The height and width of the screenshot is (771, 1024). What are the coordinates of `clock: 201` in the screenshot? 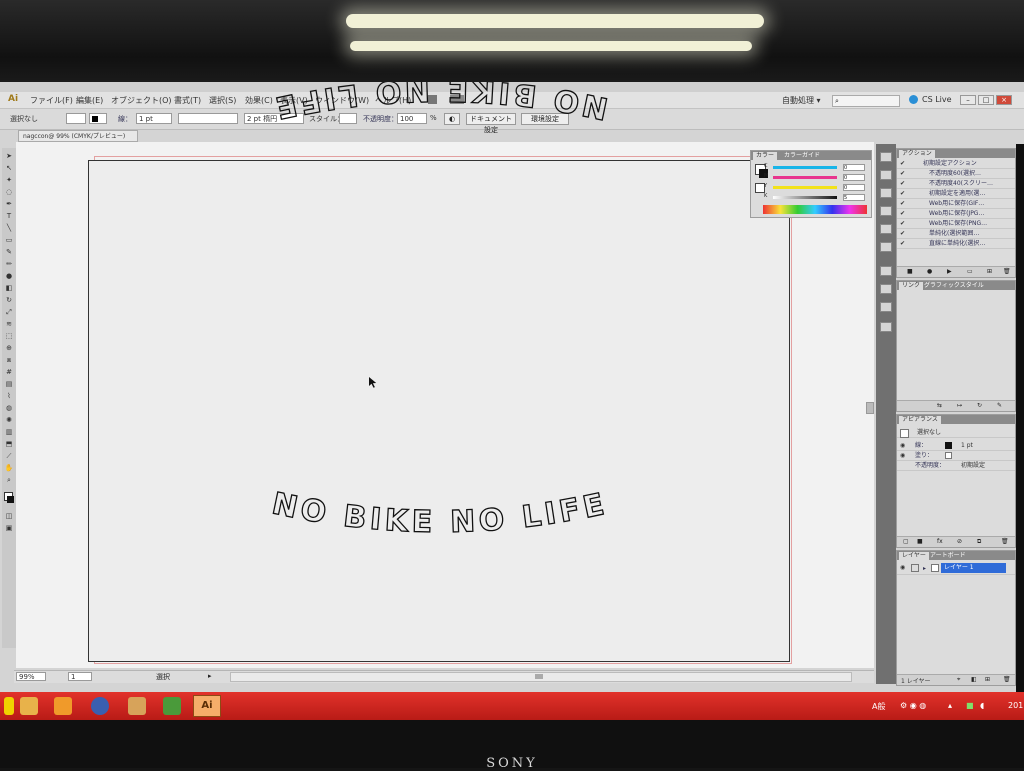 It's located at (1015, 705).